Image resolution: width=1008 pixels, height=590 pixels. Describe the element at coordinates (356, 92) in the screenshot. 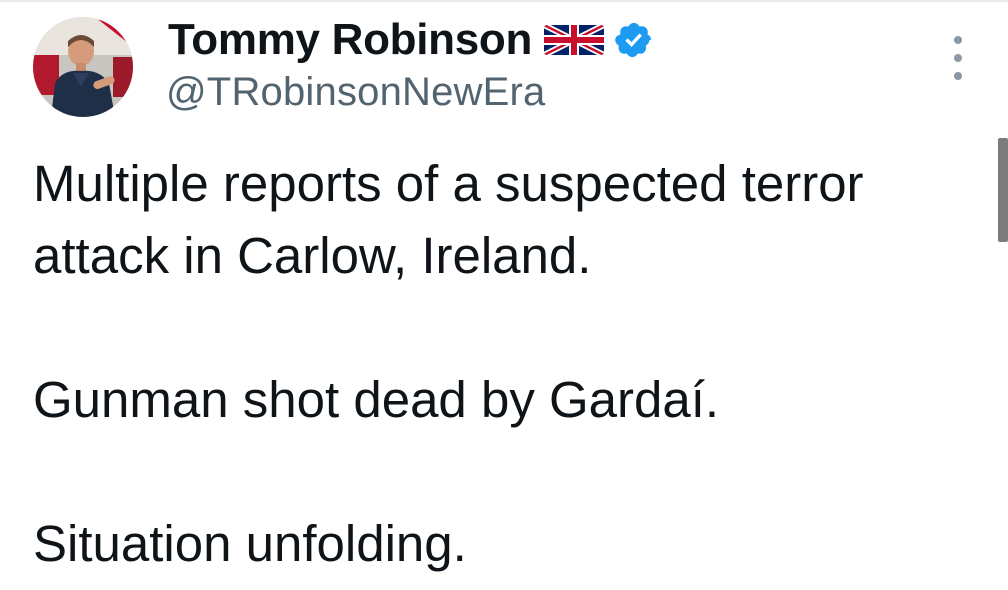

I see `author-handle: @TRobinsonNewEra` at that location.